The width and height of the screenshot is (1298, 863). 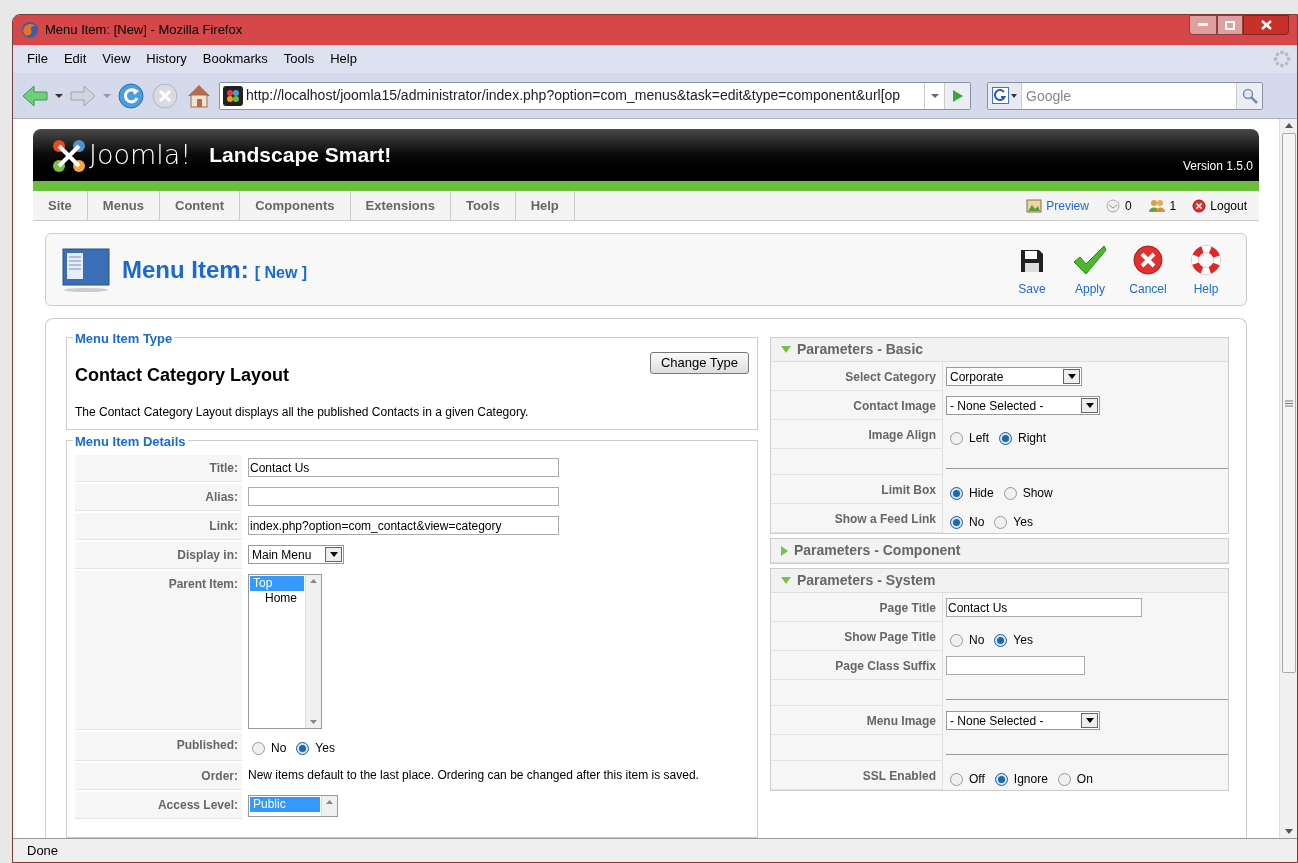 What do you see at coordinates (1057, 205) in the screenshot?
I see `preview-link: Preview` at bounding box center [1057, 205].